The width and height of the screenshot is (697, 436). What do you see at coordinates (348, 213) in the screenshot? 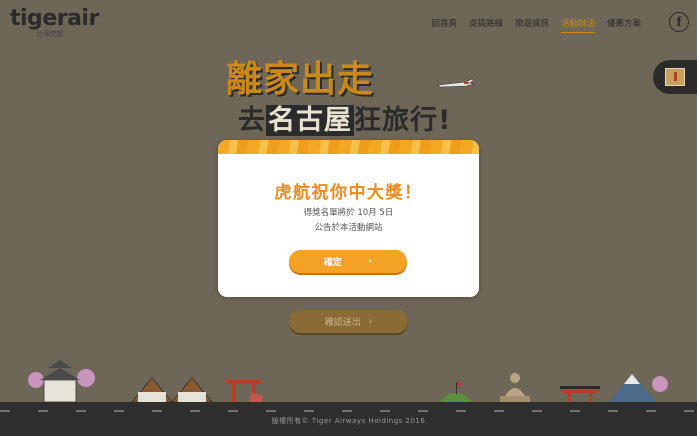
I see `modal-message-line1: 得獎名單將於 10月 5日` at bounding box center [348, 213].